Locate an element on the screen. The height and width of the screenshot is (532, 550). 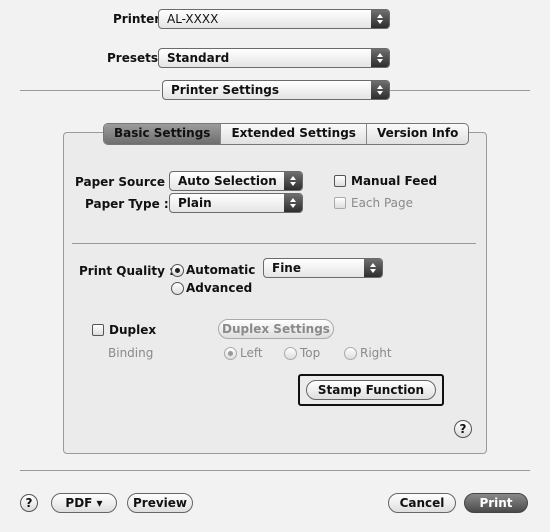
duplex-settings-button: Duplex Settings is located at coordinates (276, 329).